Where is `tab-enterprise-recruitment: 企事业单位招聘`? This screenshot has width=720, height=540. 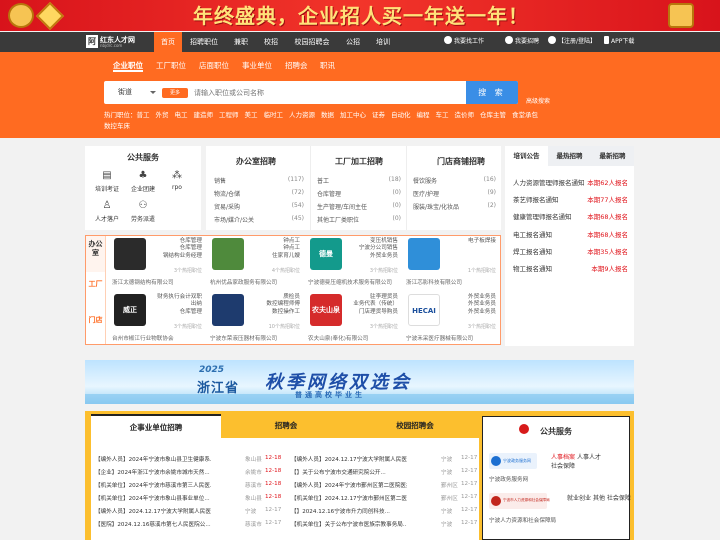
tab-enterprise-recruitment: 企事业单位招聘 is located at coordinates (156, 426).